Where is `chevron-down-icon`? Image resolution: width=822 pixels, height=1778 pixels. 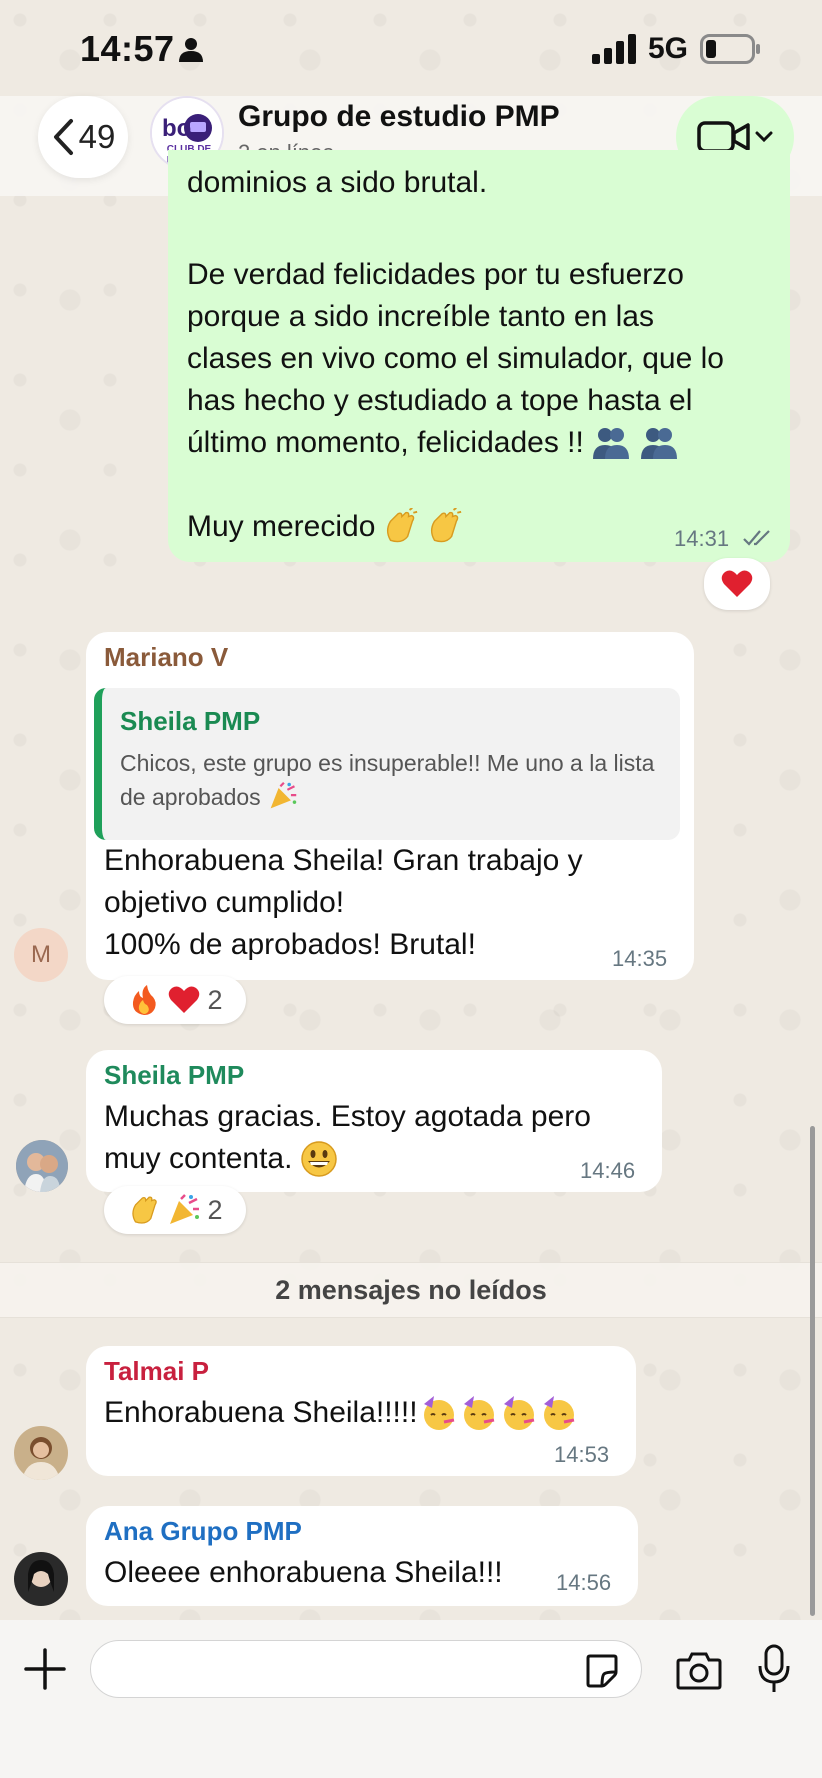 chevron-down-icon is located at coordinates (764, 137).